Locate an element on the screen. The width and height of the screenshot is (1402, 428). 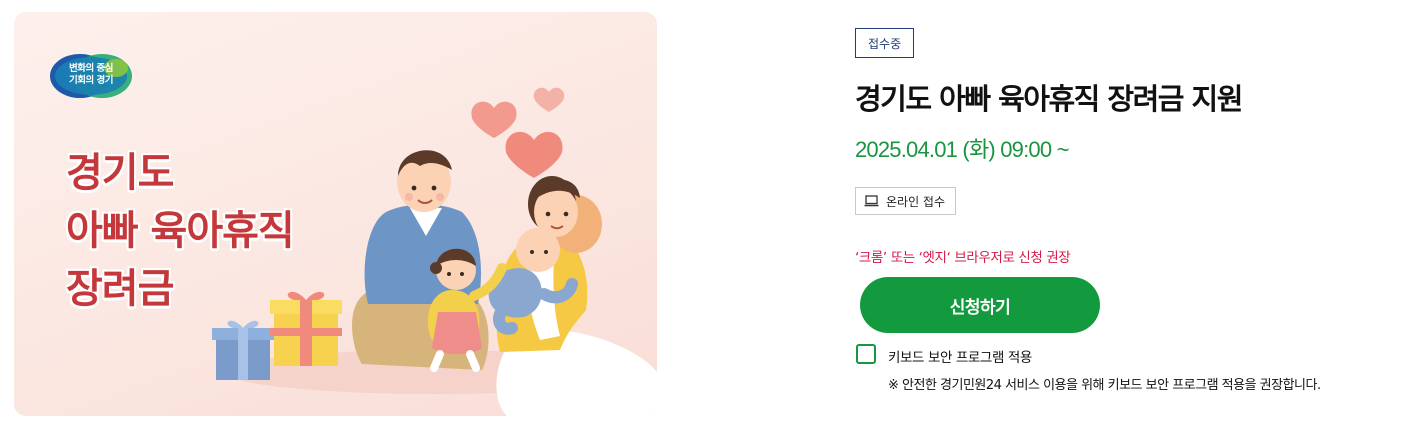
online-chip-label: 온라인 접수 is located at coordinates (916, 201).